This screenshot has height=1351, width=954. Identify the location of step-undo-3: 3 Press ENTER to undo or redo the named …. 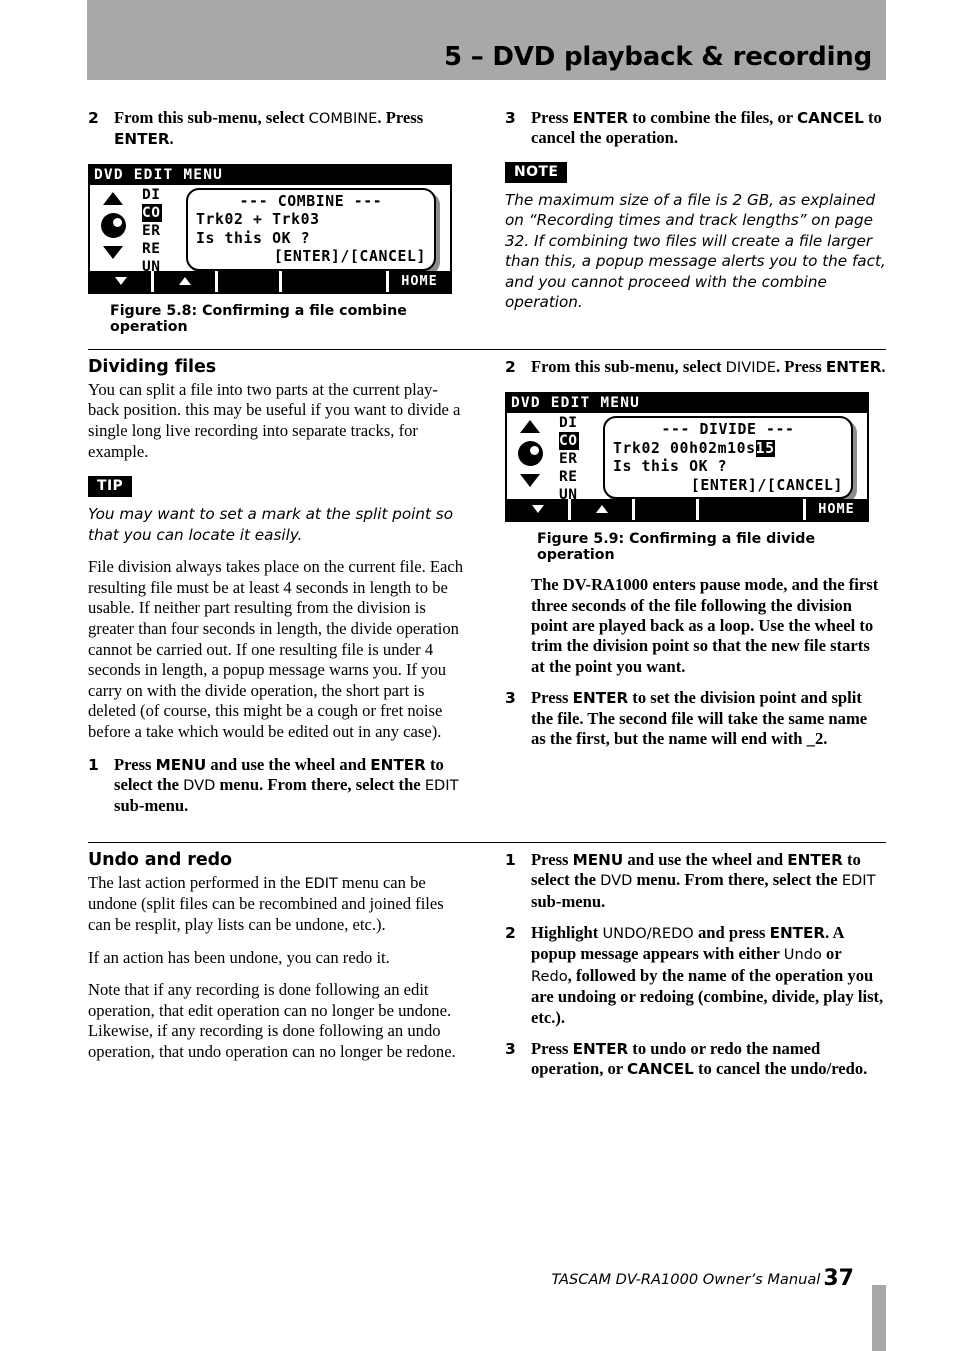
(695, 1059).